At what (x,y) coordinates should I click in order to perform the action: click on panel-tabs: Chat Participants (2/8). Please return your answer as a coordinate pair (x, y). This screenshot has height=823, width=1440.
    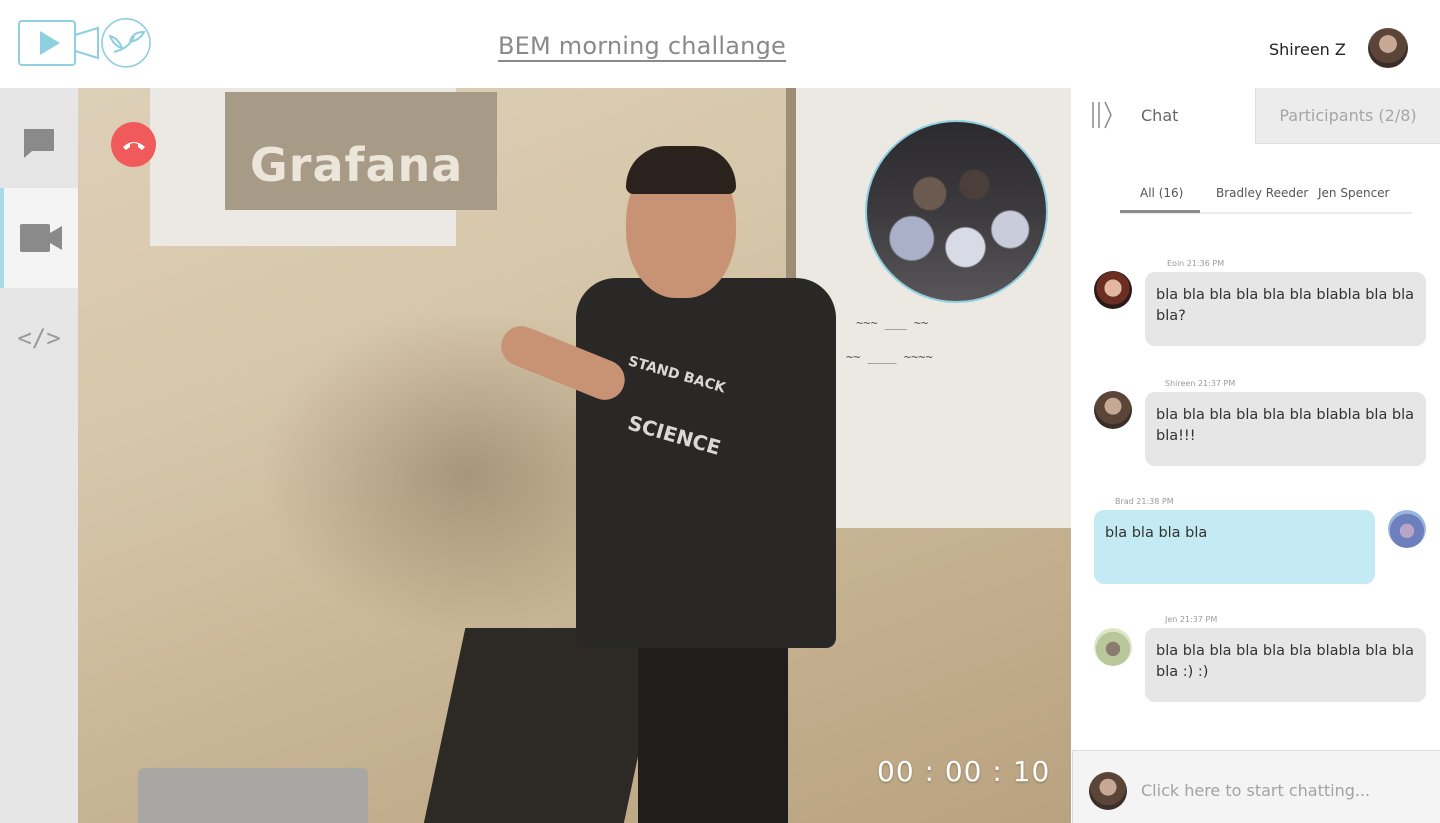
    Looking at the image, I should click on (1255, 116).